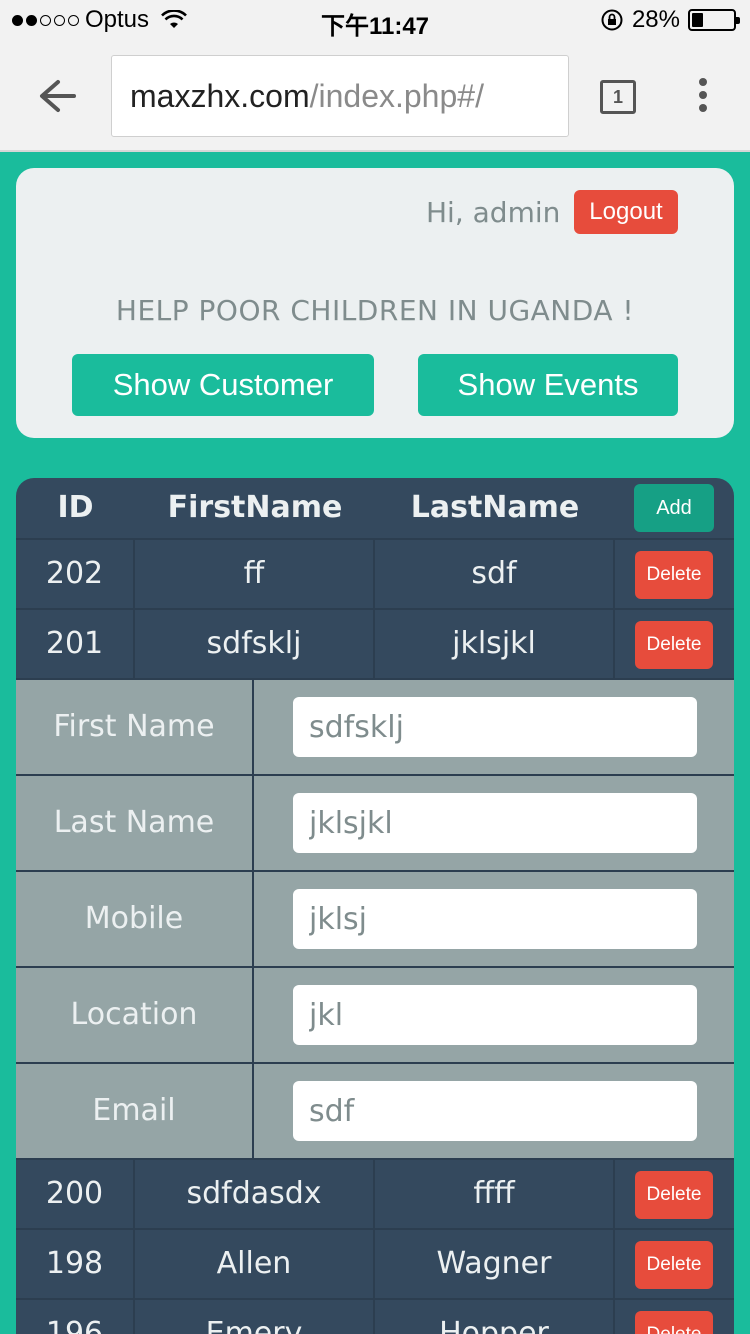  What do you see at coordinates (255, 507) in the screenshot?
I see `column-header-firstname: FirstName` at bounding box center [255, 507].